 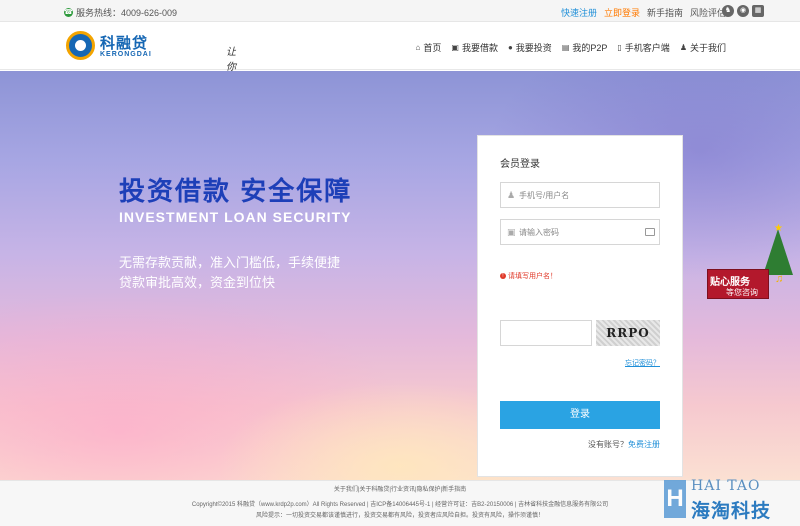 What do you see at coordinates (675, 499) in the screenshot?
I see `watermark-letter: H` at bounding box center [675, 499].